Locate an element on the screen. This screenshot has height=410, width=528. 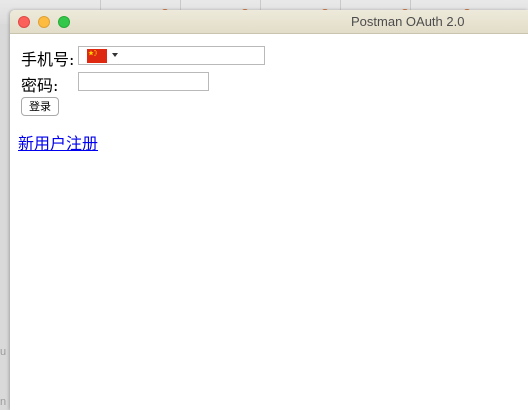
background-edge-text: n is located at coordinates (3, 402).